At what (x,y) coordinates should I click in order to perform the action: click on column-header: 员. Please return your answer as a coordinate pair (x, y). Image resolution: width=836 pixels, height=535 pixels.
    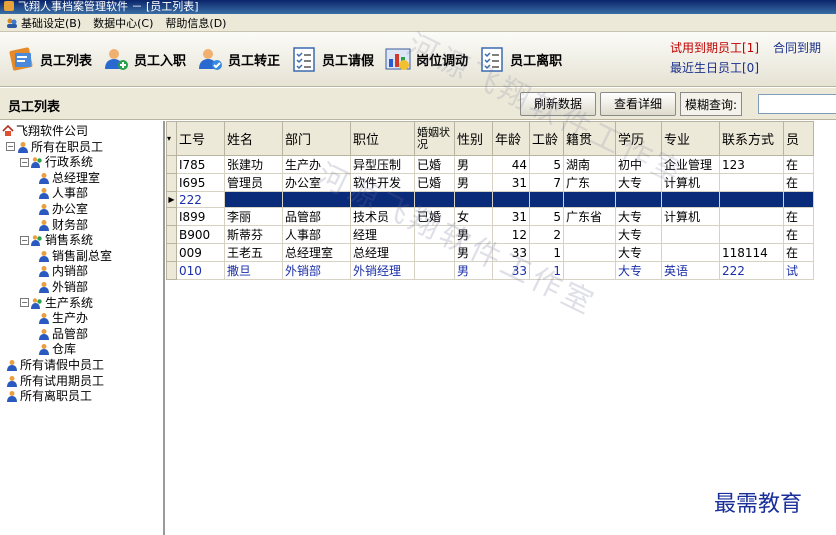
    Looking at the image, I should click on (798, 138).